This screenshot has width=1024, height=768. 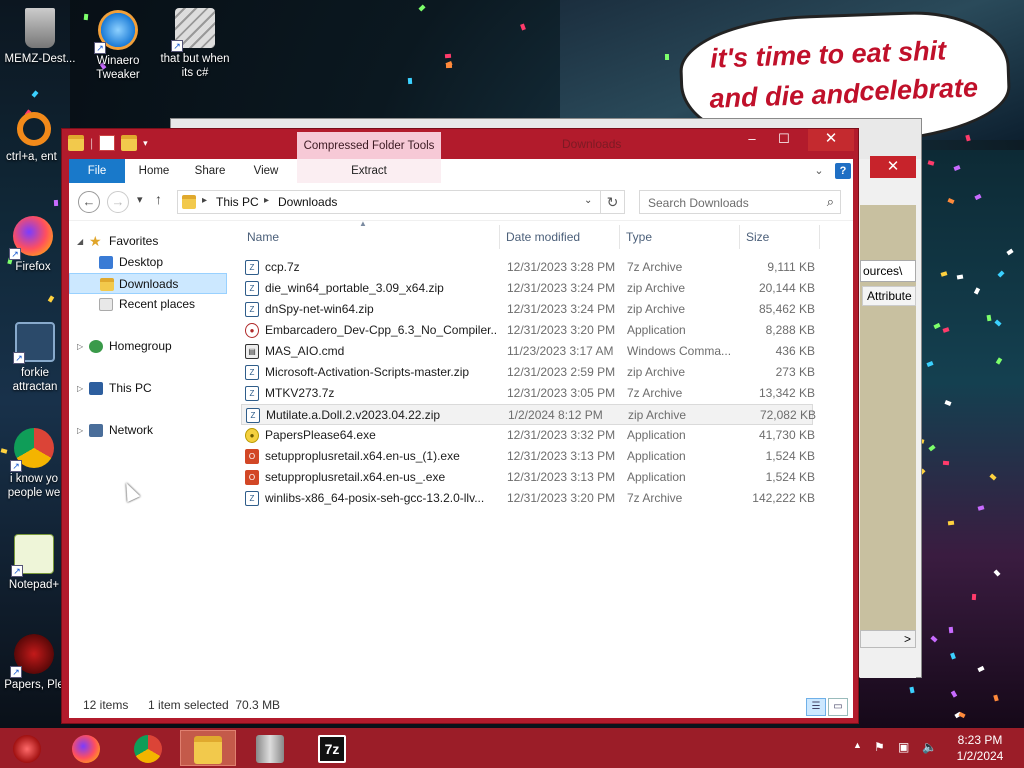 I want to click on folder-icon, so click(x=76, y=143).